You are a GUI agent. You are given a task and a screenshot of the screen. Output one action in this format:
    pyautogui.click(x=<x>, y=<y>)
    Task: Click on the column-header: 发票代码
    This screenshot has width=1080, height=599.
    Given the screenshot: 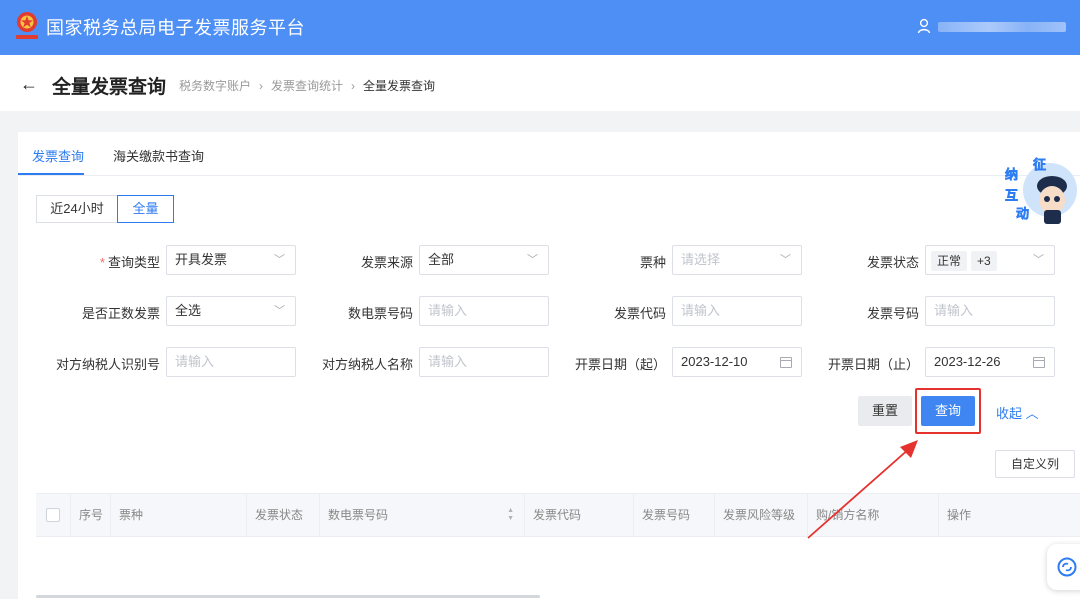 What is the action you would take?
    pyautogui.click(x=578, y=515)
    